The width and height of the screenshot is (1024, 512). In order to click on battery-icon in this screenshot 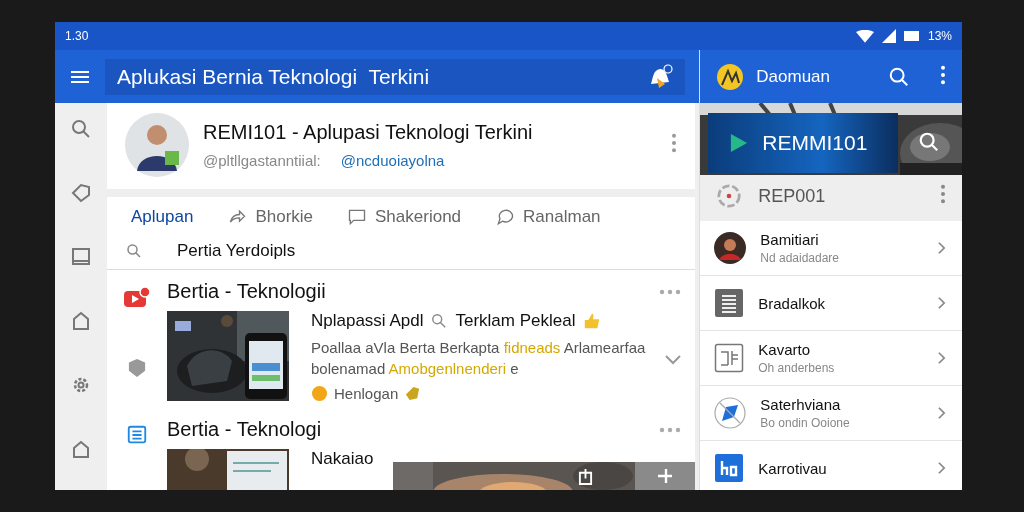, I will do `click(911, 36)`.